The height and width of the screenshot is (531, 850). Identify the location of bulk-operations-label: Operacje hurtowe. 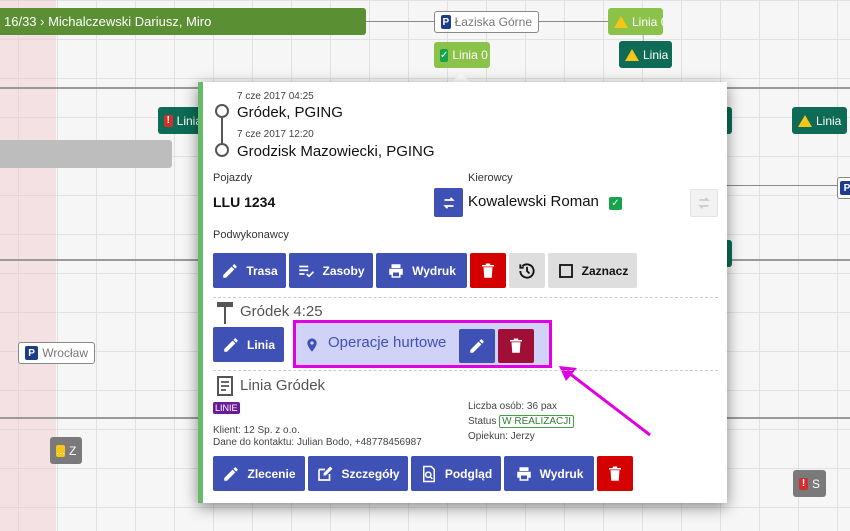
(387, 342).